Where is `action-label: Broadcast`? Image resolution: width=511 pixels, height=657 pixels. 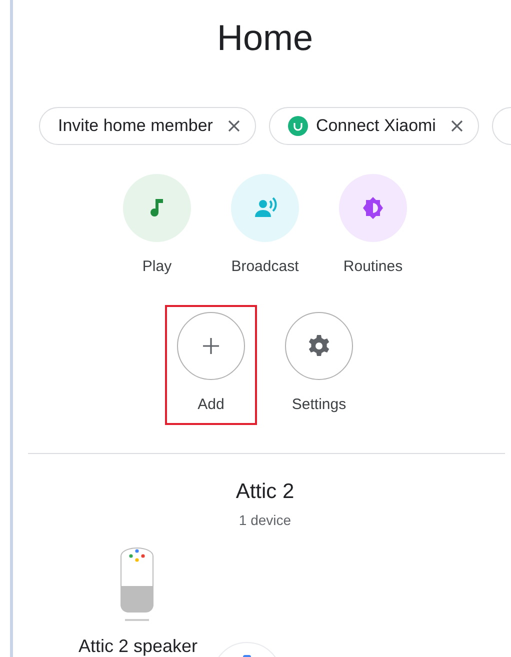
action-label: Broadcast is located at coordinates (265, 266).